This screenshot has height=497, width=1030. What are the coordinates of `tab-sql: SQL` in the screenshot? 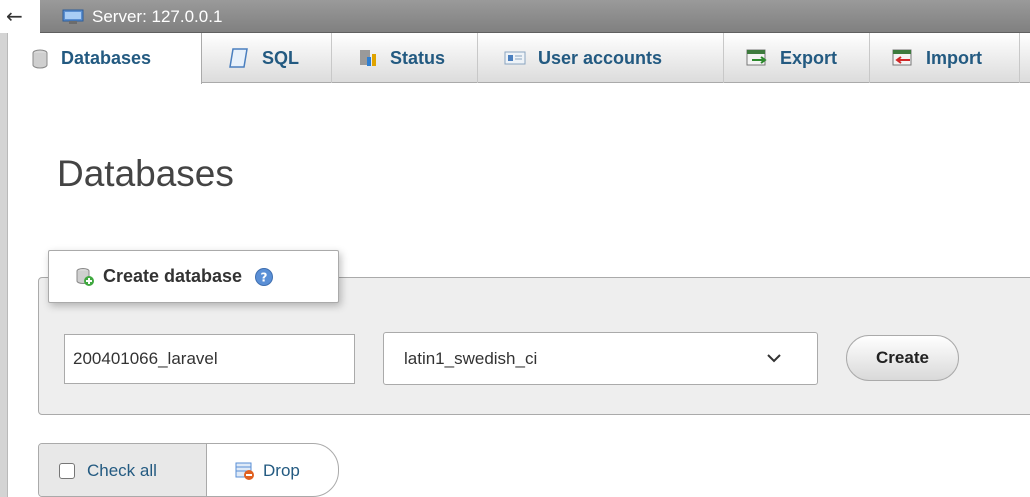 It's located at (267, 58).